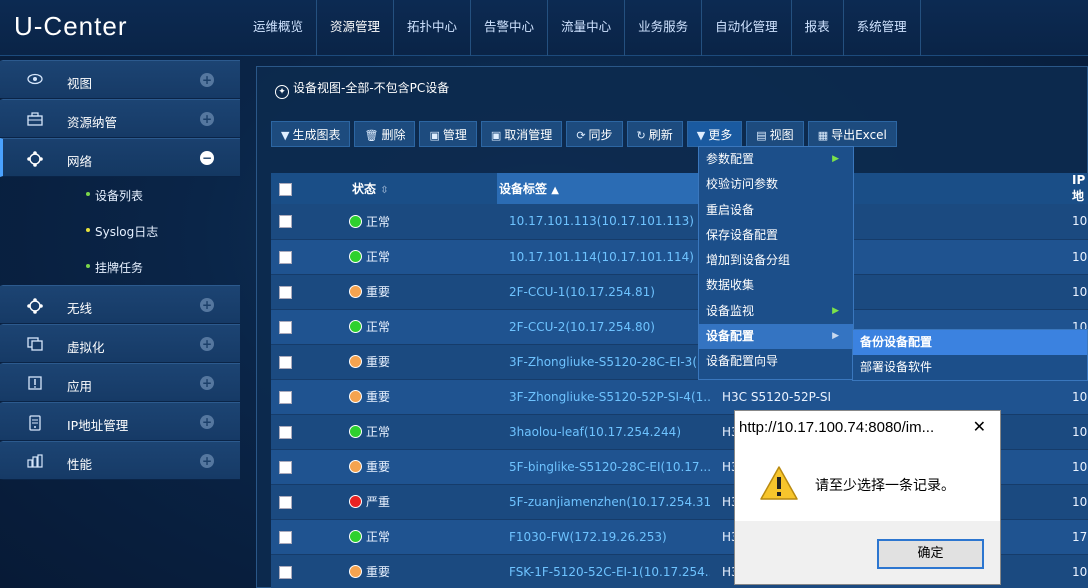  What do you see at coordinates (603, 188) in the screenshot?
I see `label-column-header: 设备标签 ▲` at bounding box center [603, 188].